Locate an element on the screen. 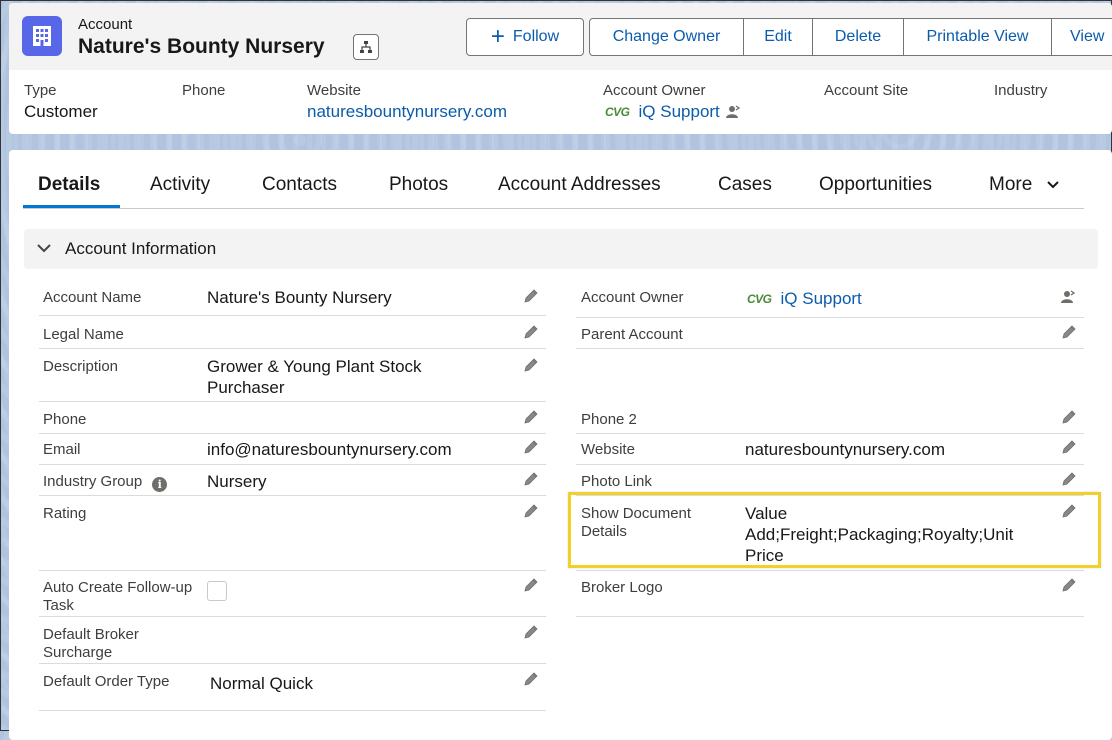  change-owner-button: Change Owner is located at coordinates (666, 37).